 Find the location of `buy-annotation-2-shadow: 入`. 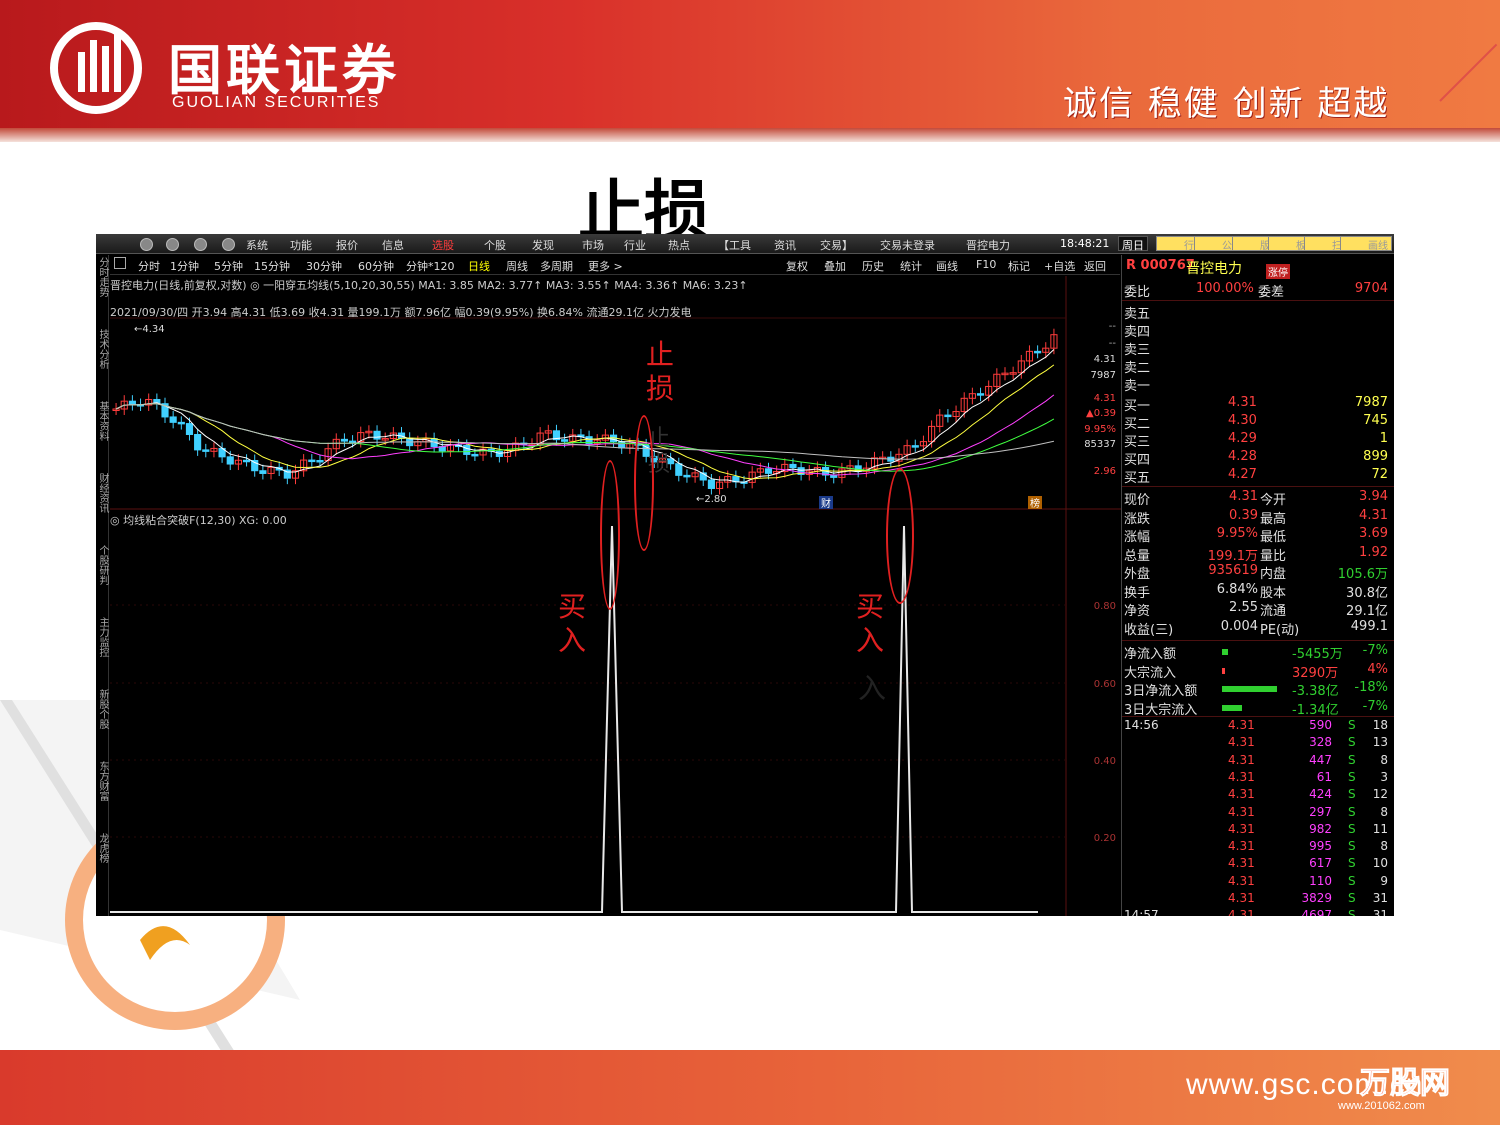

buy-annotation-2-shadow: 入 is located at coordinates (872, 688).